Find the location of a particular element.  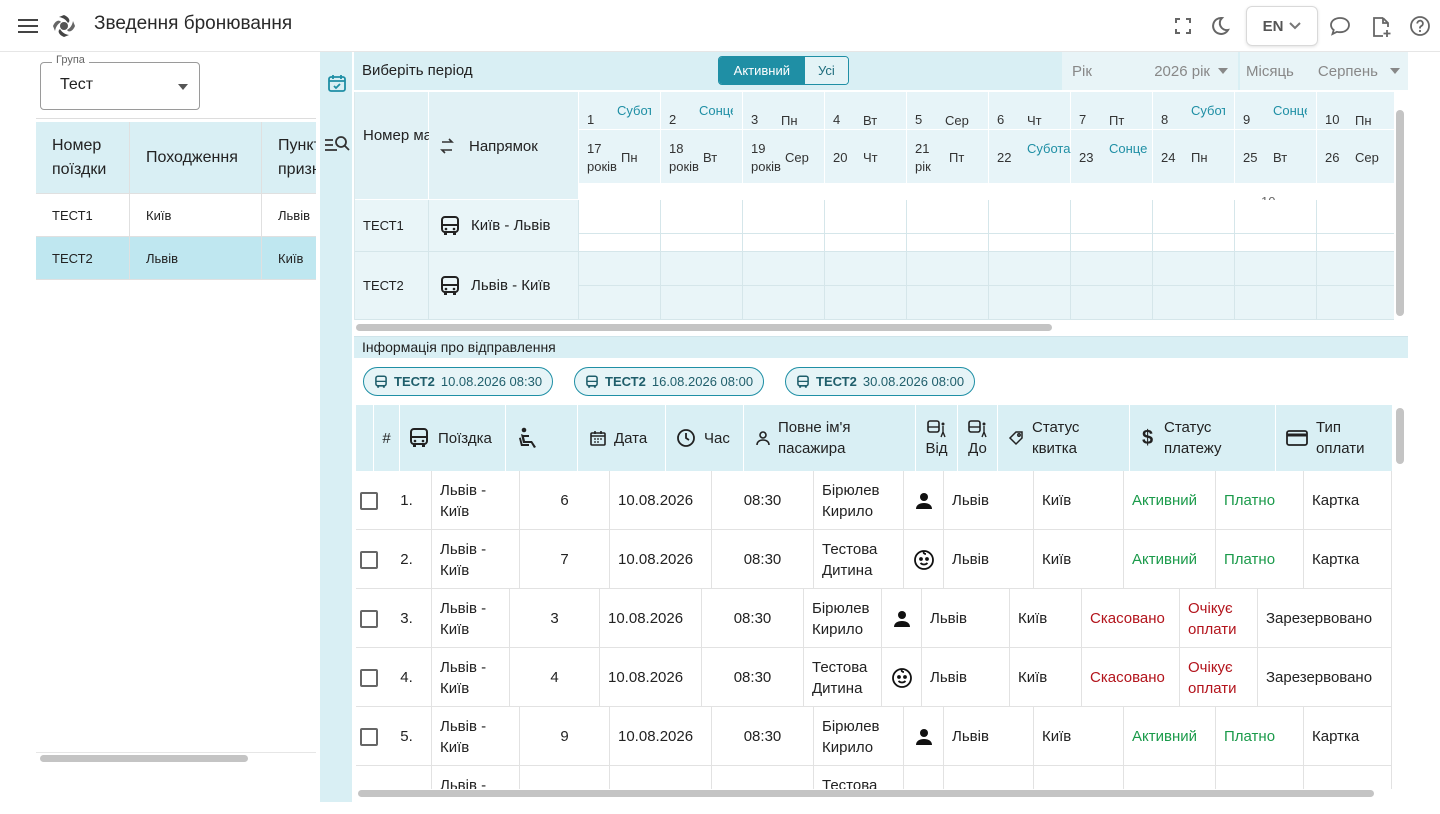

day-header: 2 Сонце is located at coordinates (702, 111).